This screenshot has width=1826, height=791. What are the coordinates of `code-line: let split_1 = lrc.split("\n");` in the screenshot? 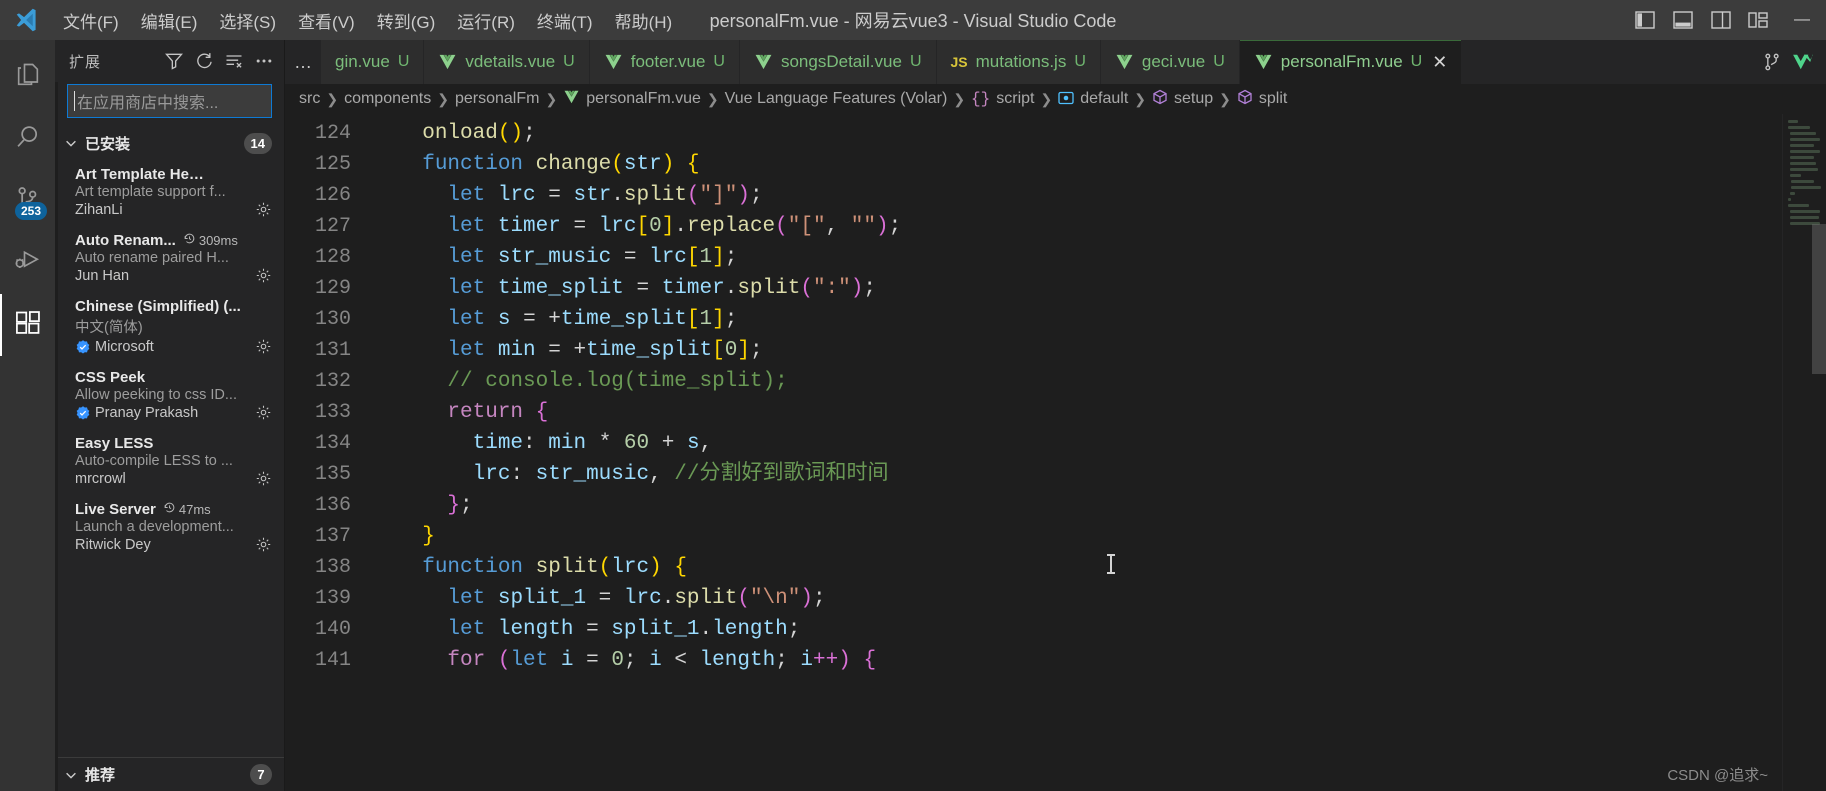 It's located at (1087, 598).